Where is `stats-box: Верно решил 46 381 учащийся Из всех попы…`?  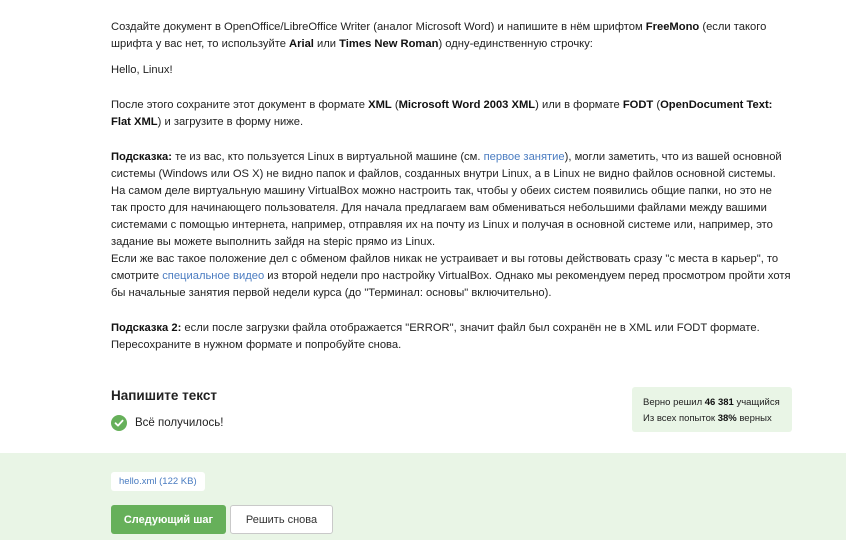
stats-box: Верно решил 46 381 учащийся Из всех попы… is located at coordinates (712, 409).